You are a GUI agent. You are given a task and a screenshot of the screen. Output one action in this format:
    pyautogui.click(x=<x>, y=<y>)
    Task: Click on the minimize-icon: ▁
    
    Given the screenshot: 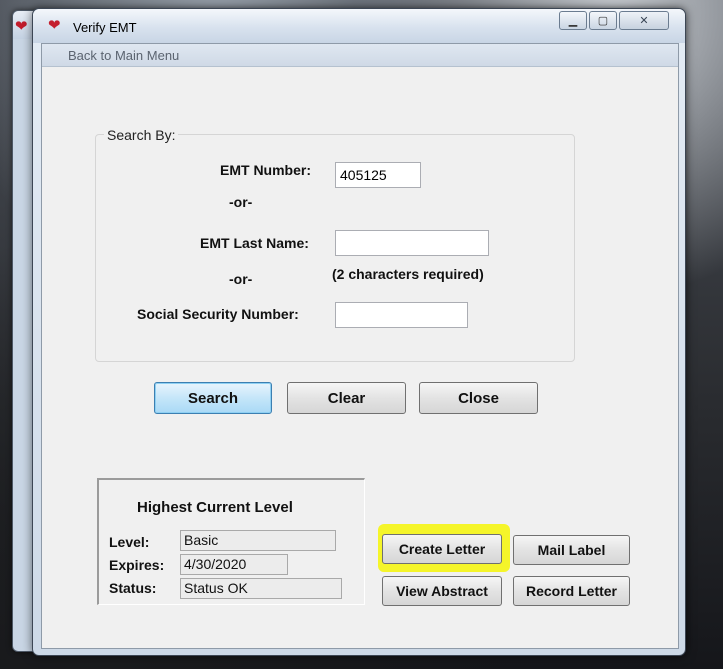 What is the action you would take?
    pyautogui.click(x=573, y=21)
    